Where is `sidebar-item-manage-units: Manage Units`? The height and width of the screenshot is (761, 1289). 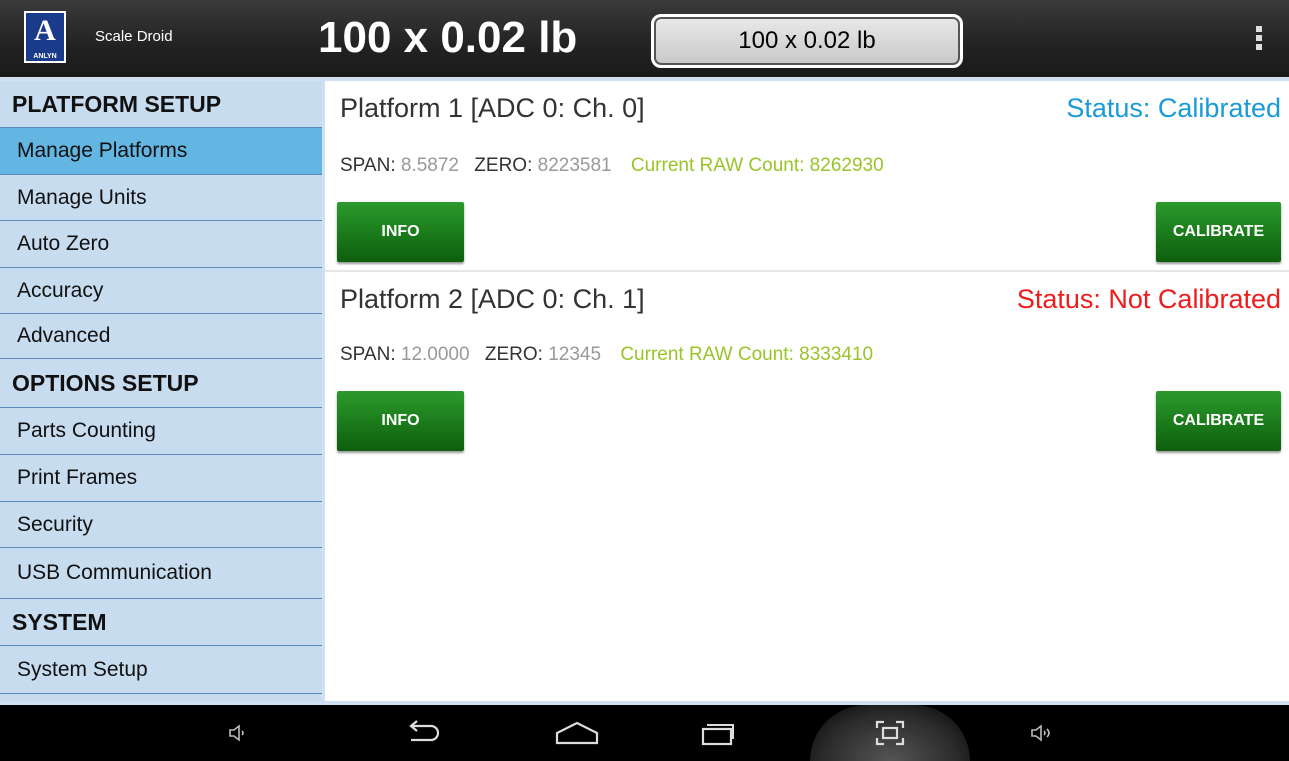
sidebar-item-manage-units: Manage Units is located at coordinates (161, 198).